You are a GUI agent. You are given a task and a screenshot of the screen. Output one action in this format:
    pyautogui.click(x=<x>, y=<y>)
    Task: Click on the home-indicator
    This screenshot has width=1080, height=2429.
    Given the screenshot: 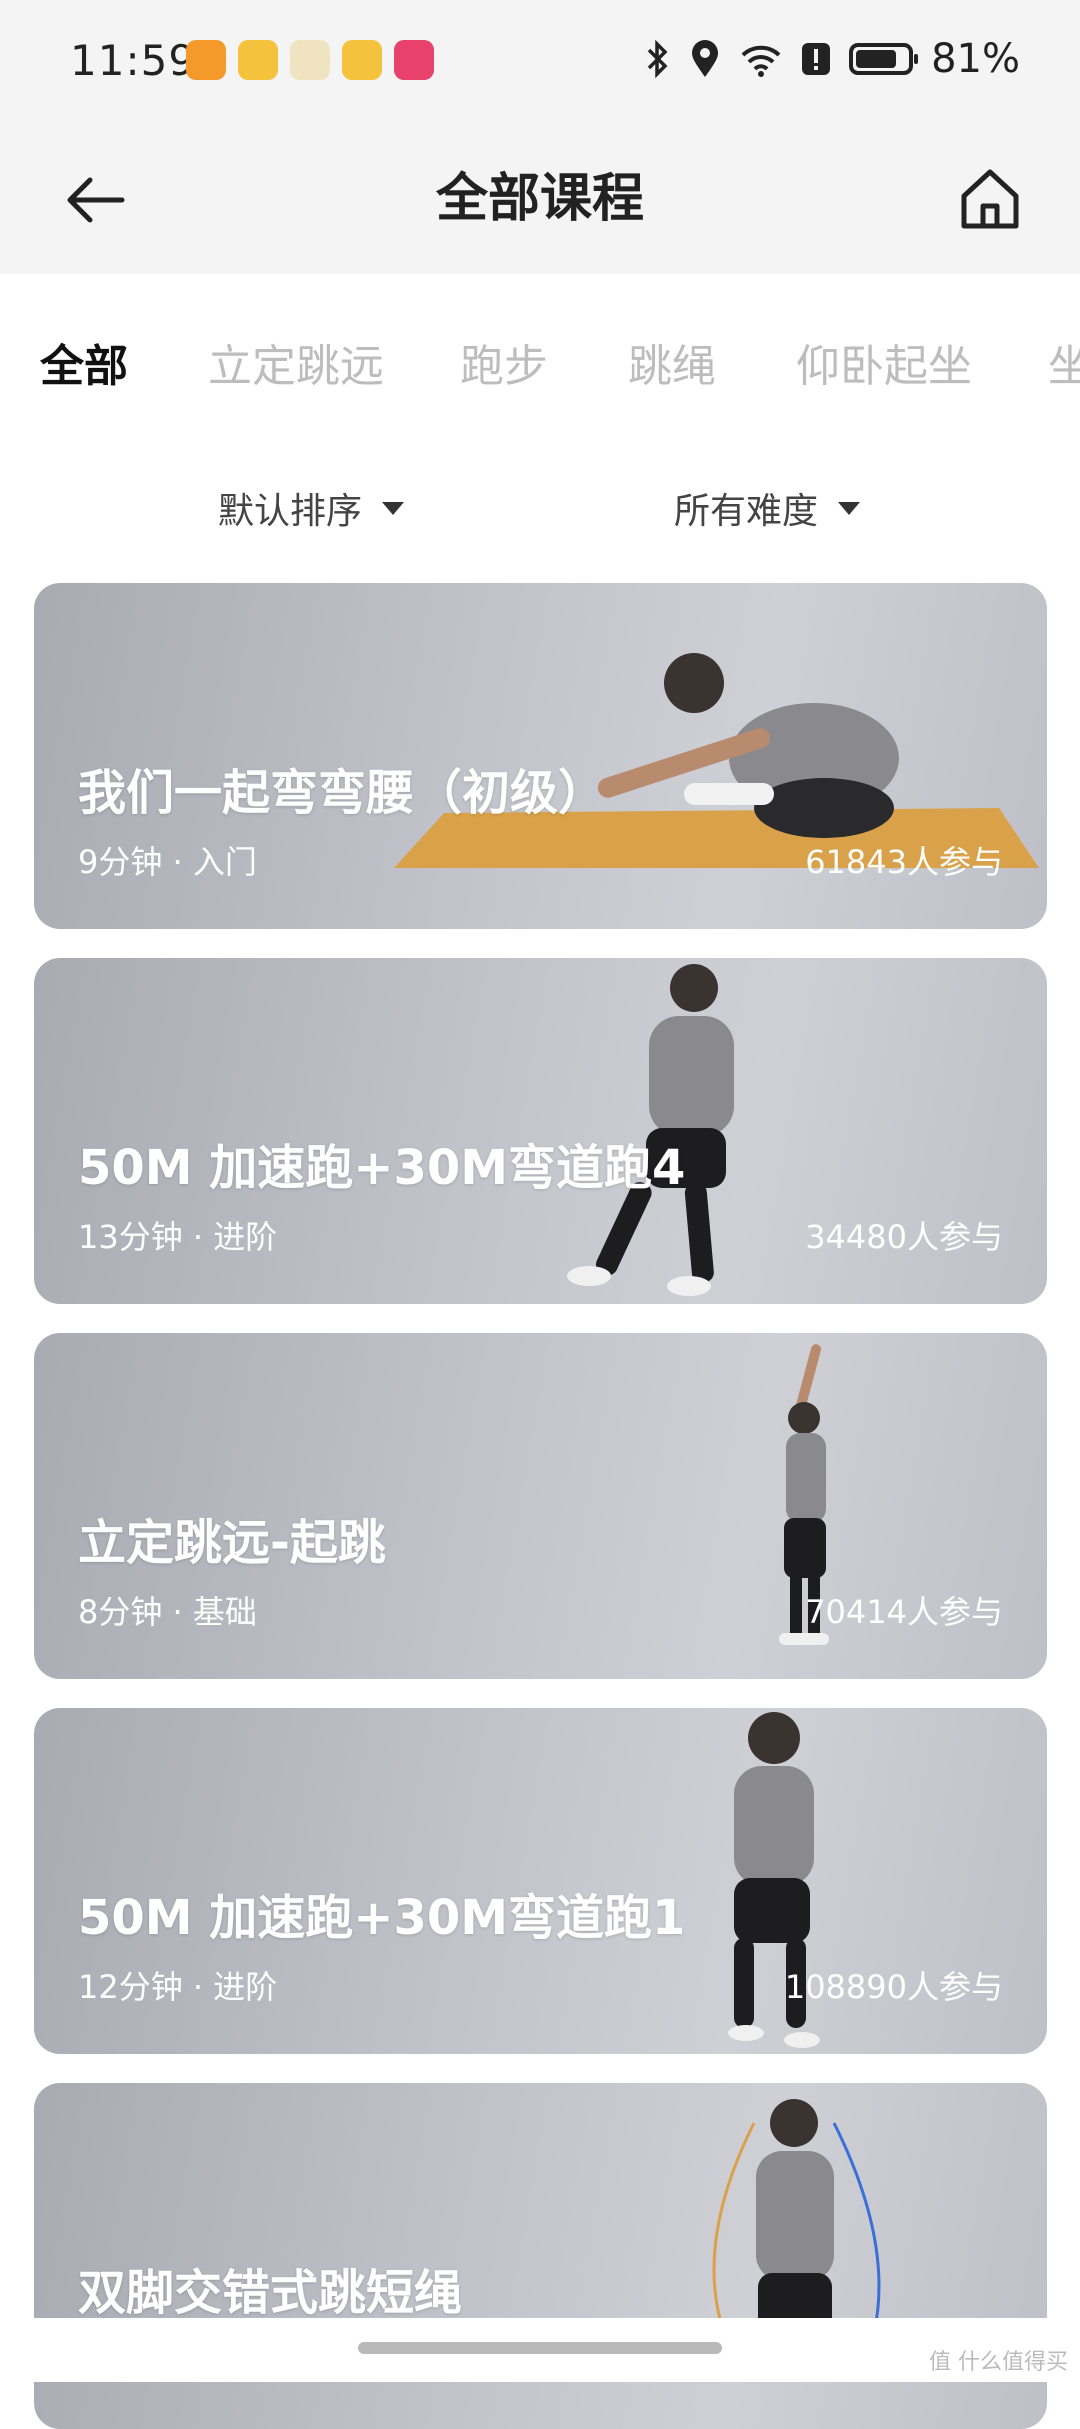 What is the action you would take?
    pyautogui.click(x=540, y=2348)
    